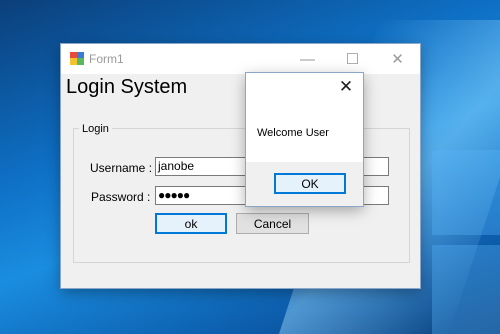 This screenshot has height=334, width=500. What do you see at coordinates (77, 58) in the screenshot?
I see `app-icon` at bounding box center [77, 58].